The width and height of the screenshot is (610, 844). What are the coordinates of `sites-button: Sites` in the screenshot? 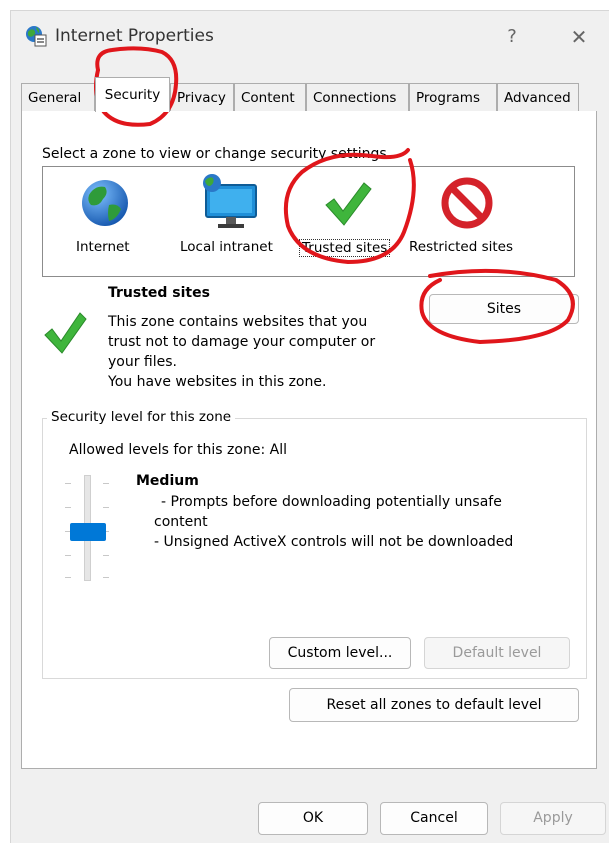 It's located at (504, 309).